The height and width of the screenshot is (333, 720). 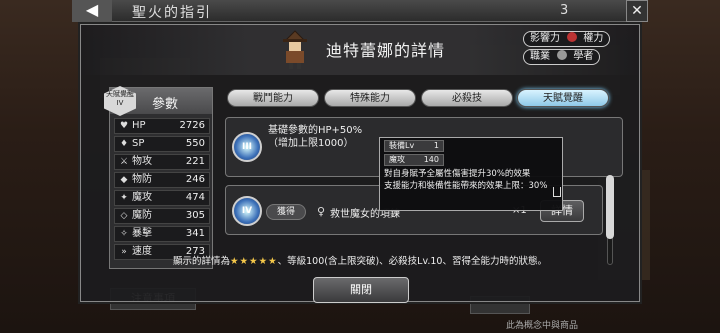 I want to click on crit-icon: ✧, so click(x=124, y=234).